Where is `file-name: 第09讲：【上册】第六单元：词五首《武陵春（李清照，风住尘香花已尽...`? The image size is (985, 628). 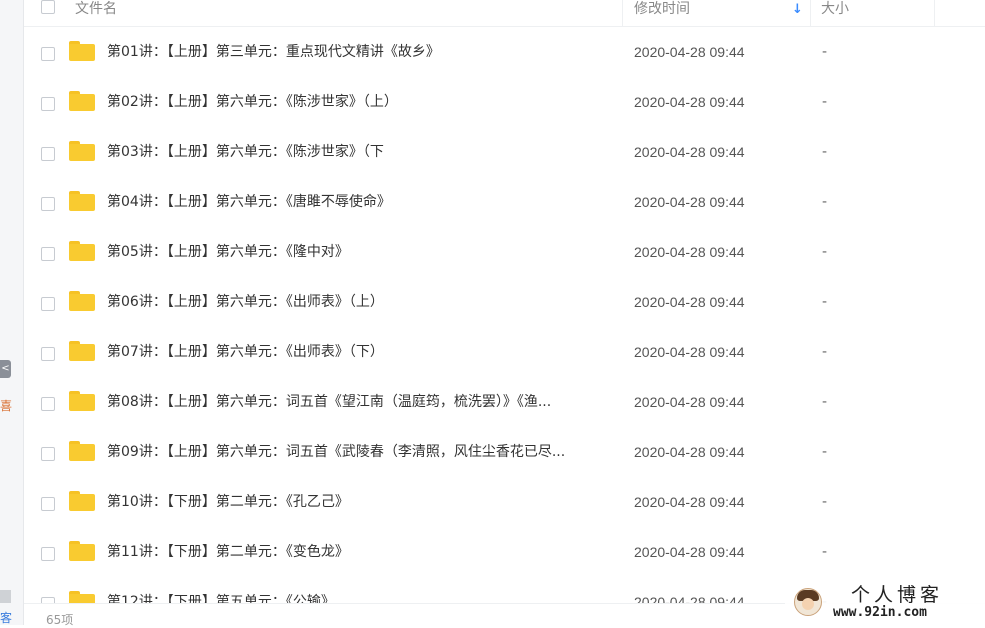 file-name: 第09讲：【上册】第六单元：词五首《武陵春（李清照，风住尘香花已尽... is located at coordinates (357, 452).